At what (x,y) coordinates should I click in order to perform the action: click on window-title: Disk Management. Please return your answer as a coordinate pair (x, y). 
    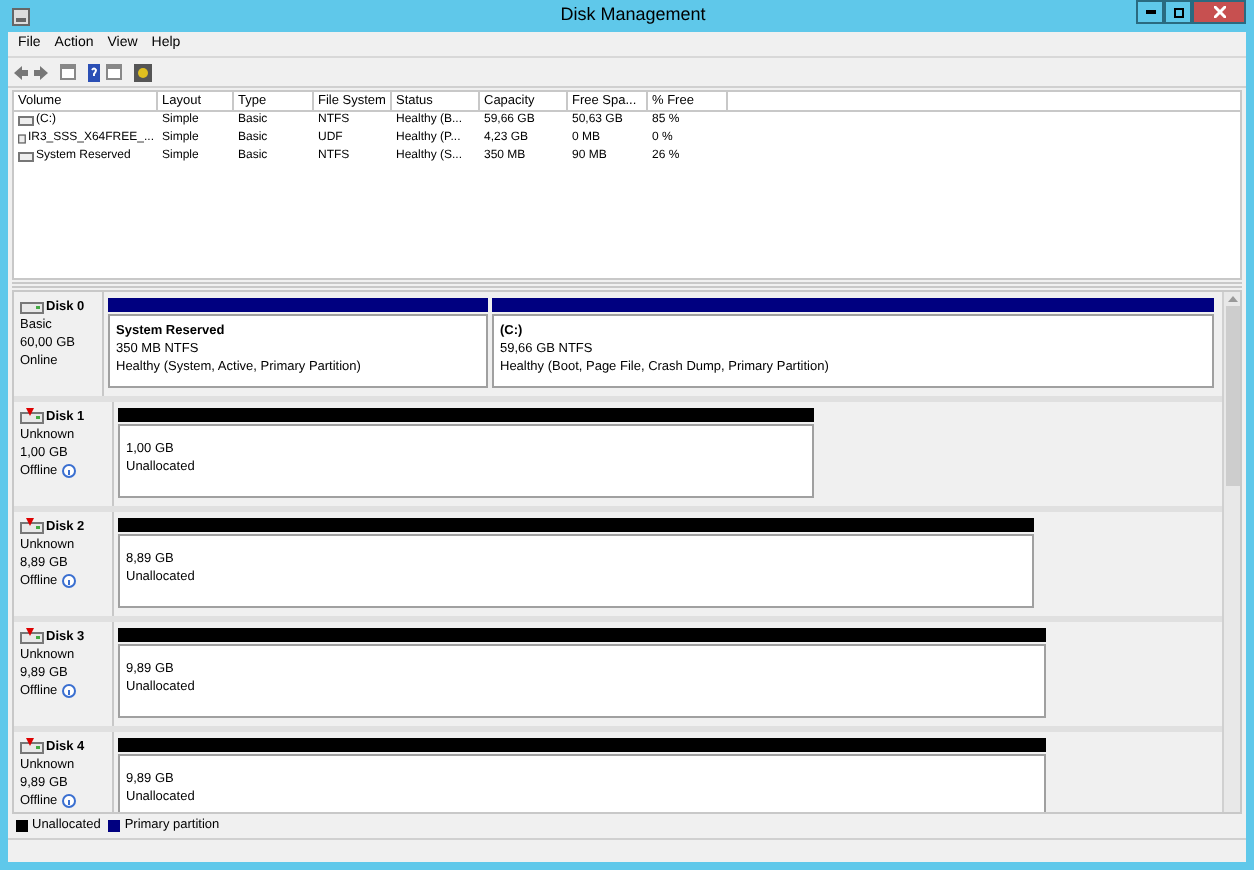
    Looking at the image, I should click on (633, 15).